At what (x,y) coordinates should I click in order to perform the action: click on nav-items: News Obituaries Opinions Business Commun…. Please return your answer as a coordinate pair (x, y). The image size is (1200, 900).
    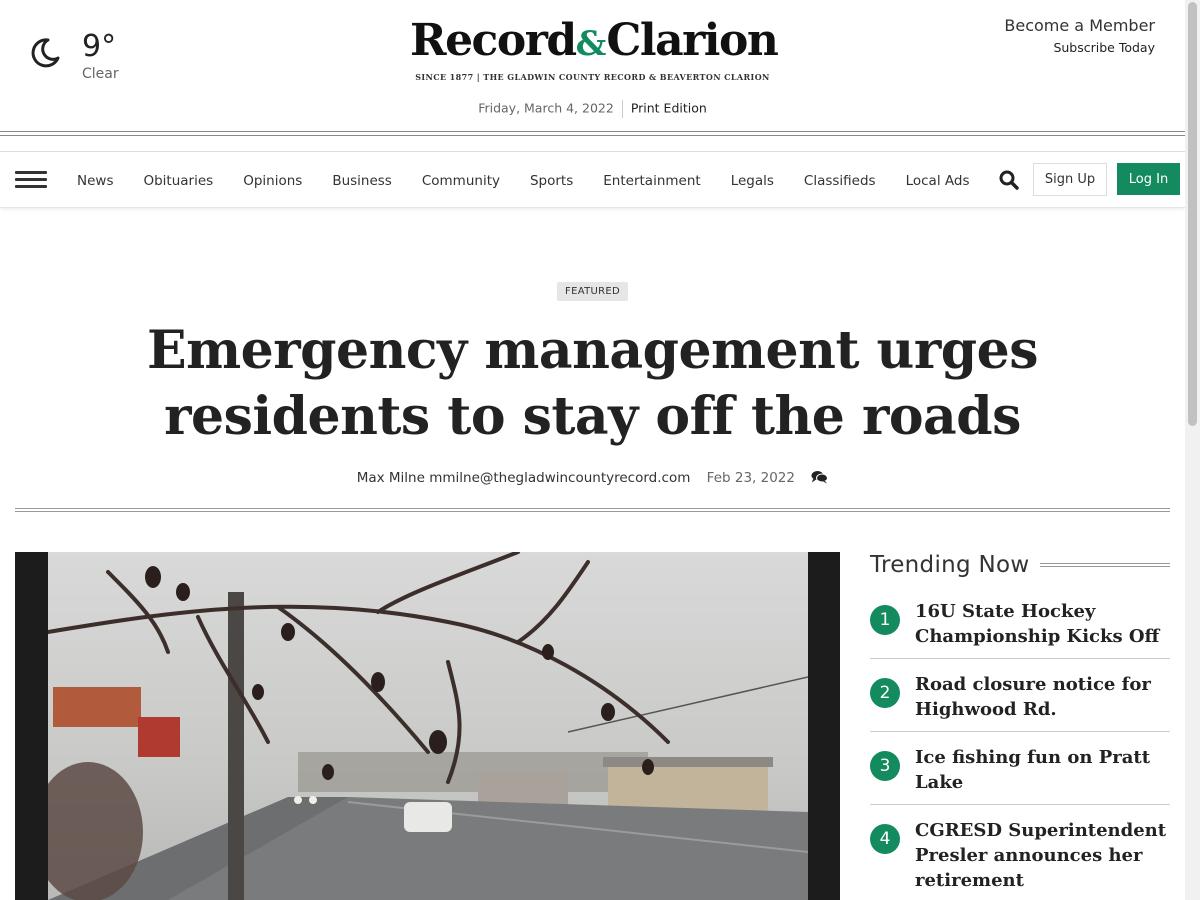
    Looking at the image, I should click on (523, 180).